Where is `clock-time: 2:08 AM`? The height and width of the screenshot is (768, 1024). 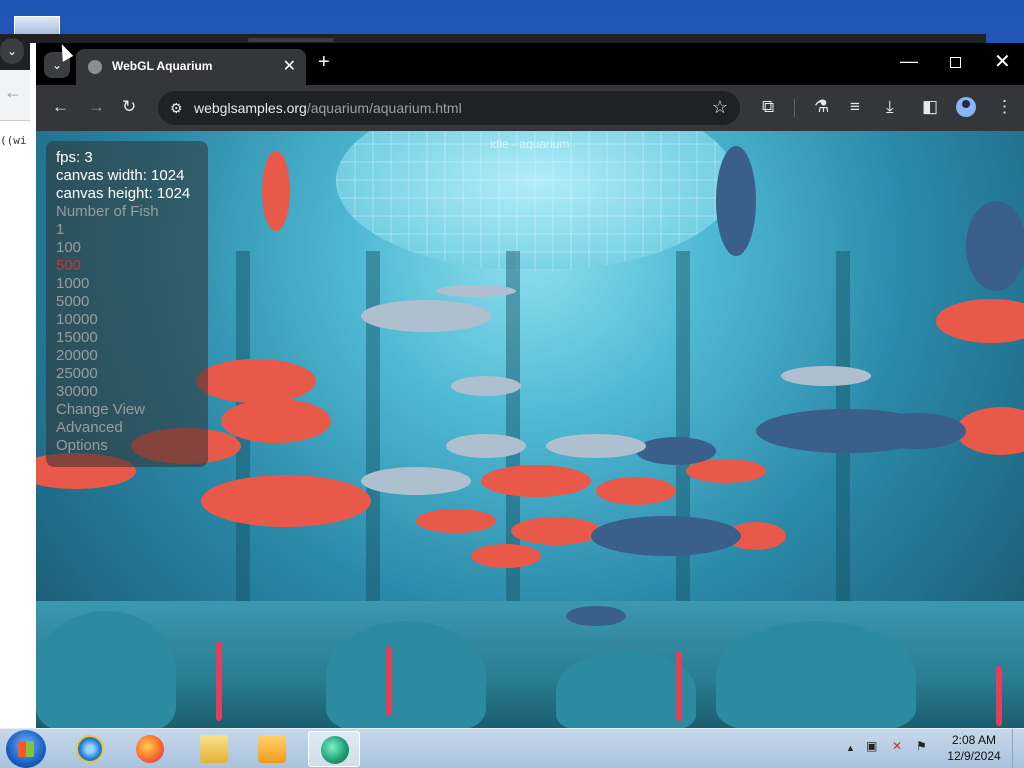 clock-time: 2:08 AM is located at coordinates (974, 740).